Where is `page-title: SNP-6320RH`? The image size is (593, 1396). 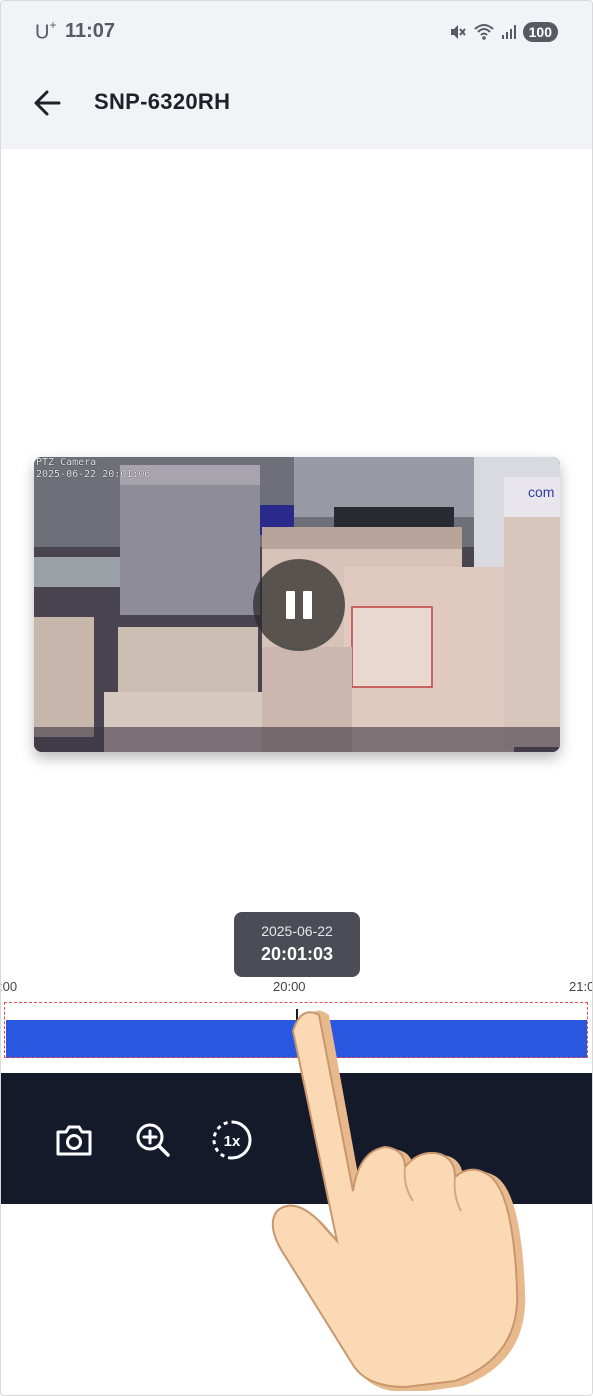
page-title: SNP-6320RH is located at coordinates (162, 101).